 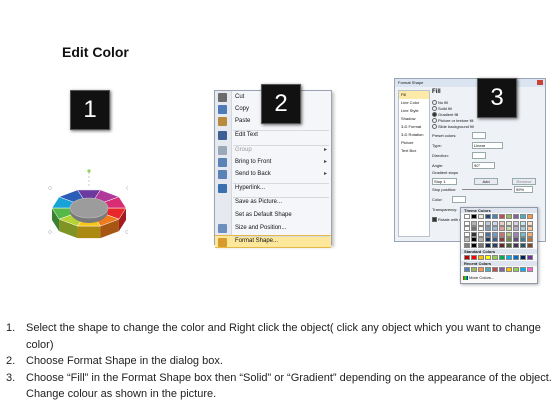 I want to click on remove-stop-button: Remove, so click(x=524, y=181).